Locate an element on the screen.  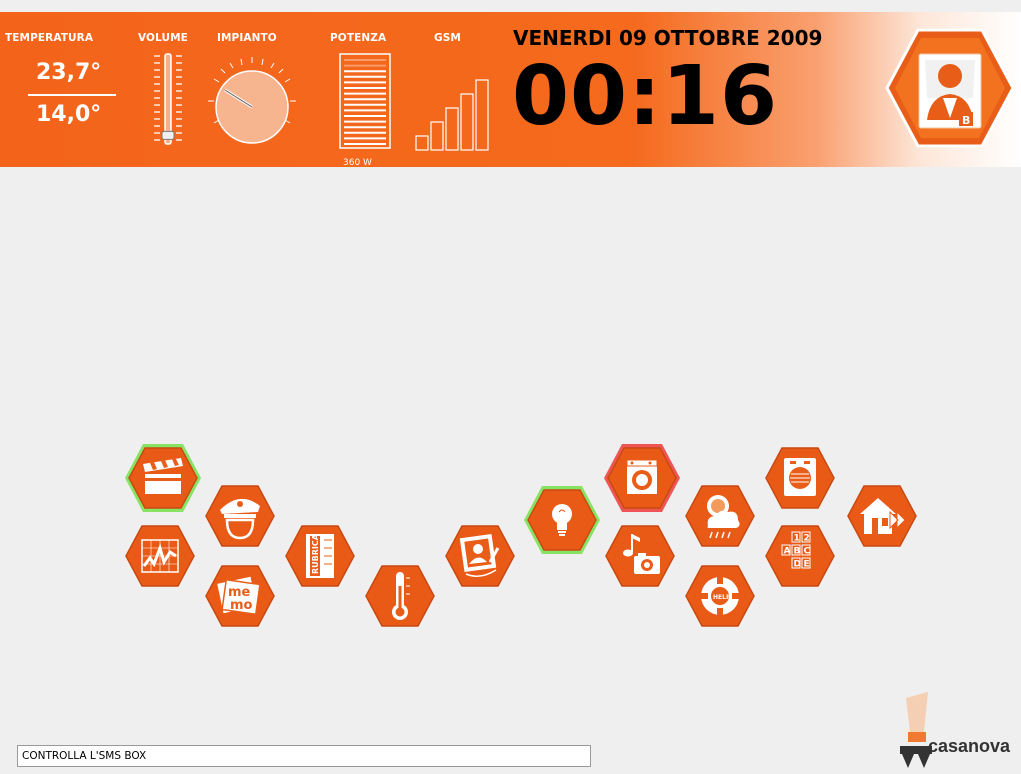
hex-appliances-button is located at coordinates (642, 478).